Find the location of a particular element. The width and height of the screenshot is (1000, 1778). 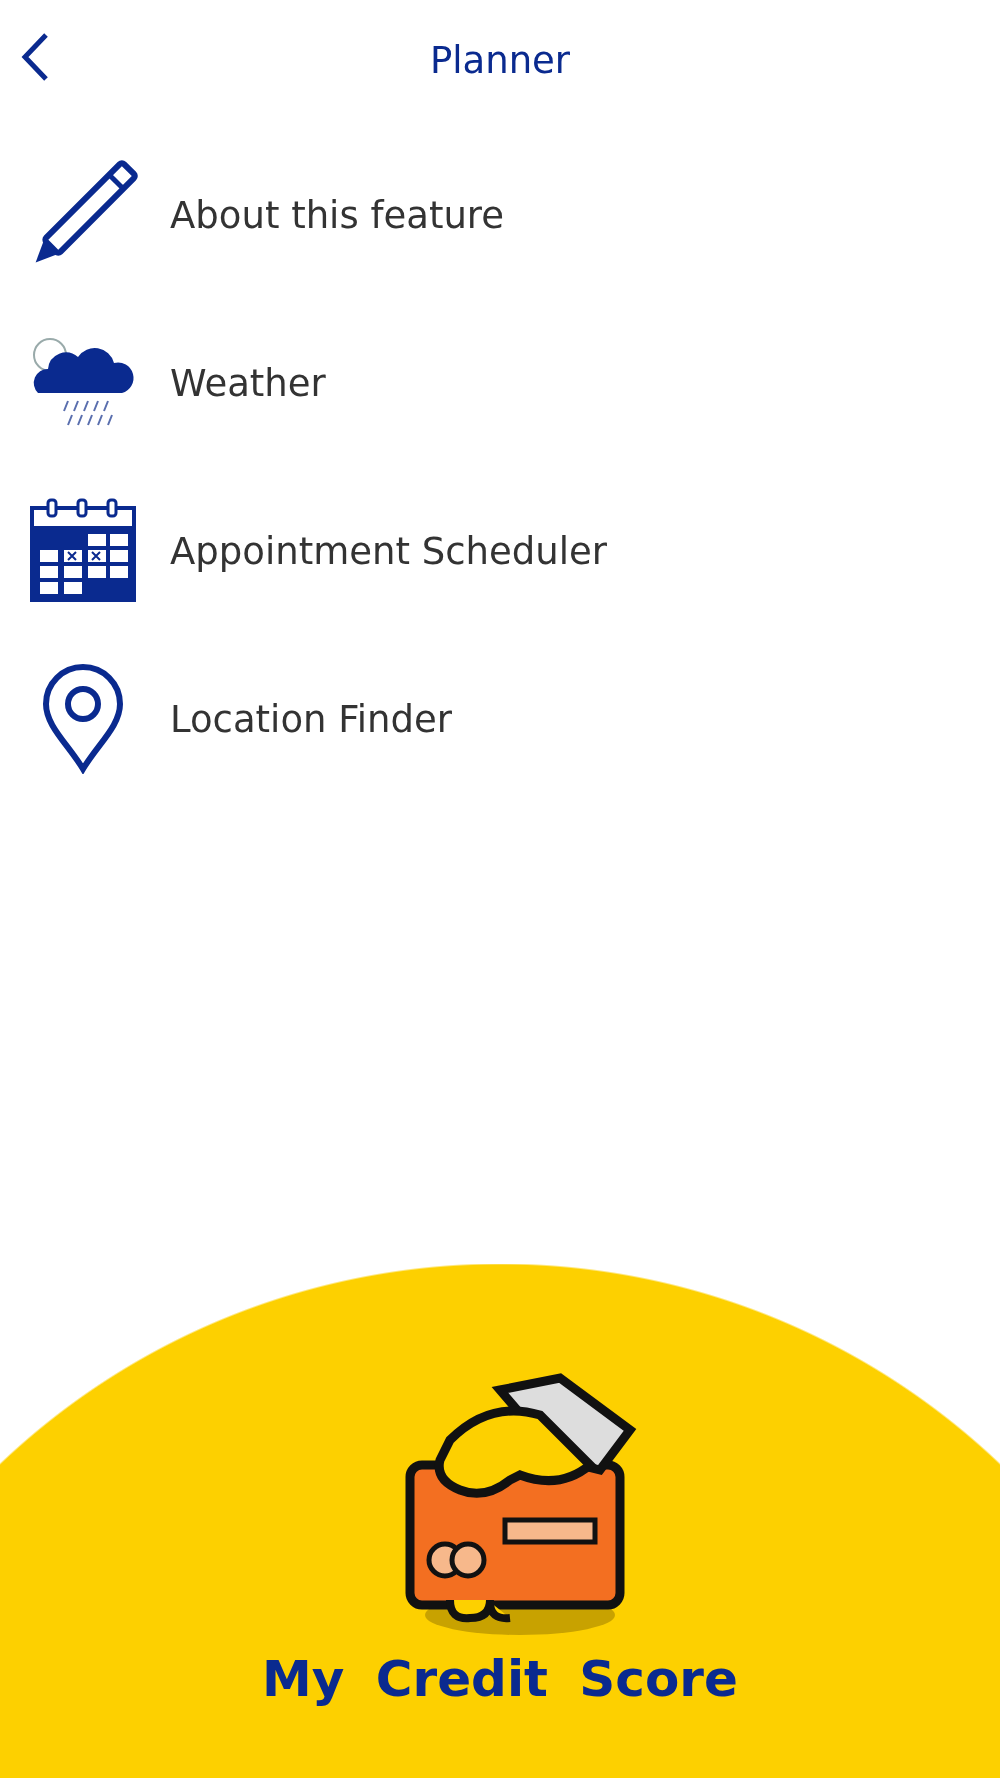

back-icon is located at coordinates (35, 57).